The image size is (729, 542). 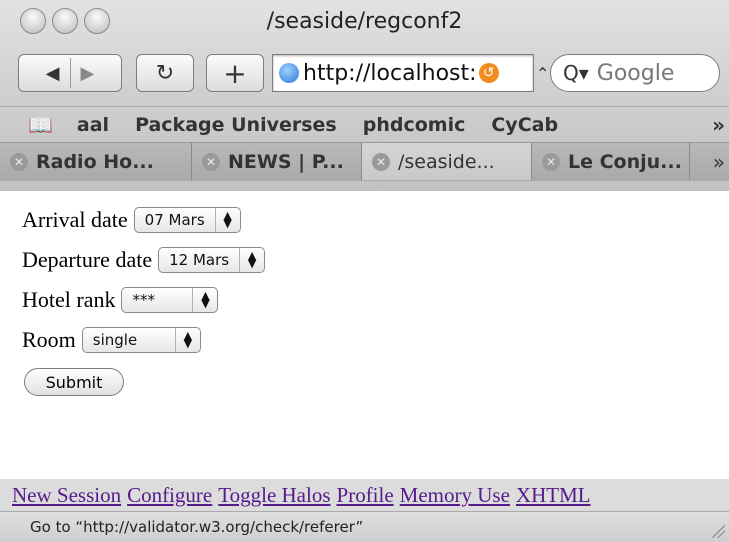 I want to click on room-select: single ▲ ▼, so click(x=141, y=340).